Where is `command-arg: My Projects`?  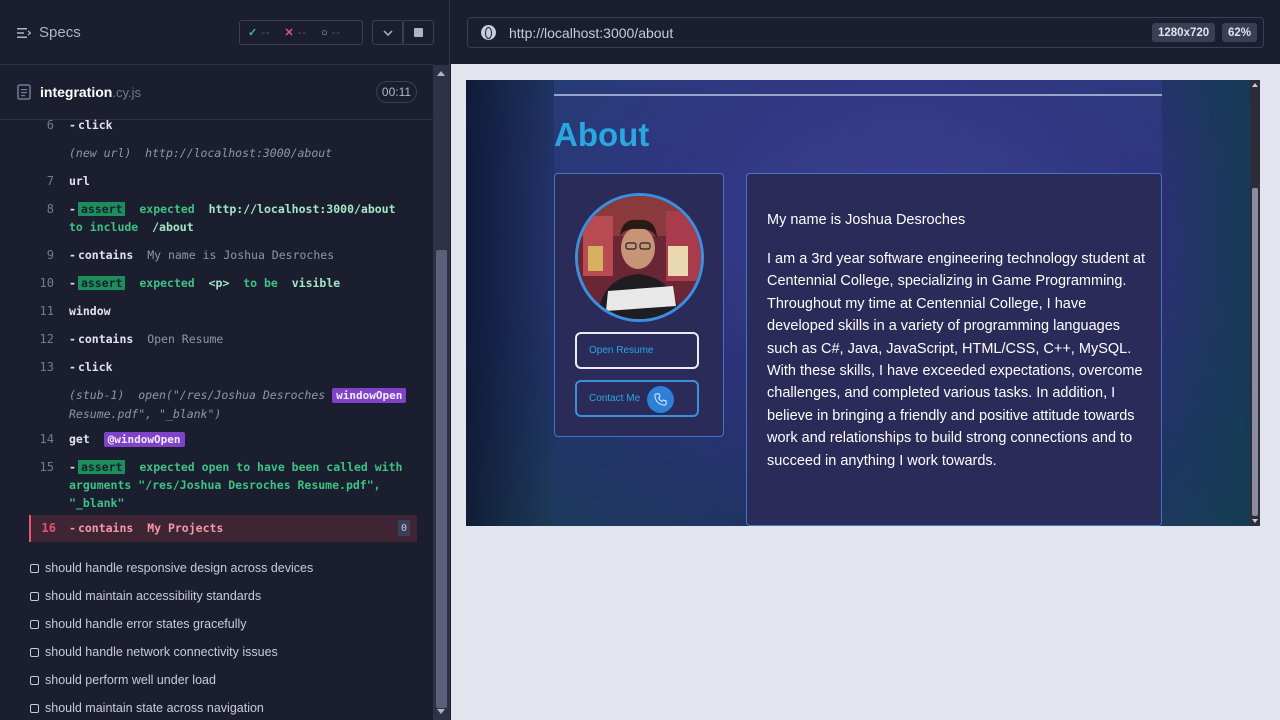
command-arg: My Projects is located at coordinates (185, 528).